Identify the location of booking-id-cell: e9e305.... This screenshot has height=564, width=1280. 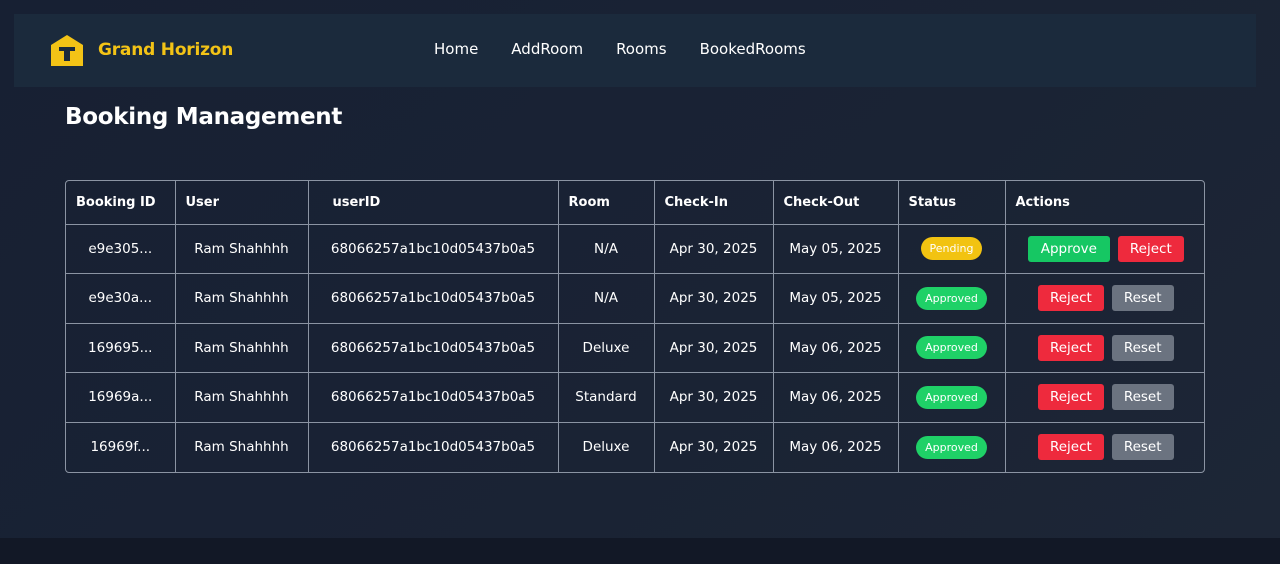
(121, 249).